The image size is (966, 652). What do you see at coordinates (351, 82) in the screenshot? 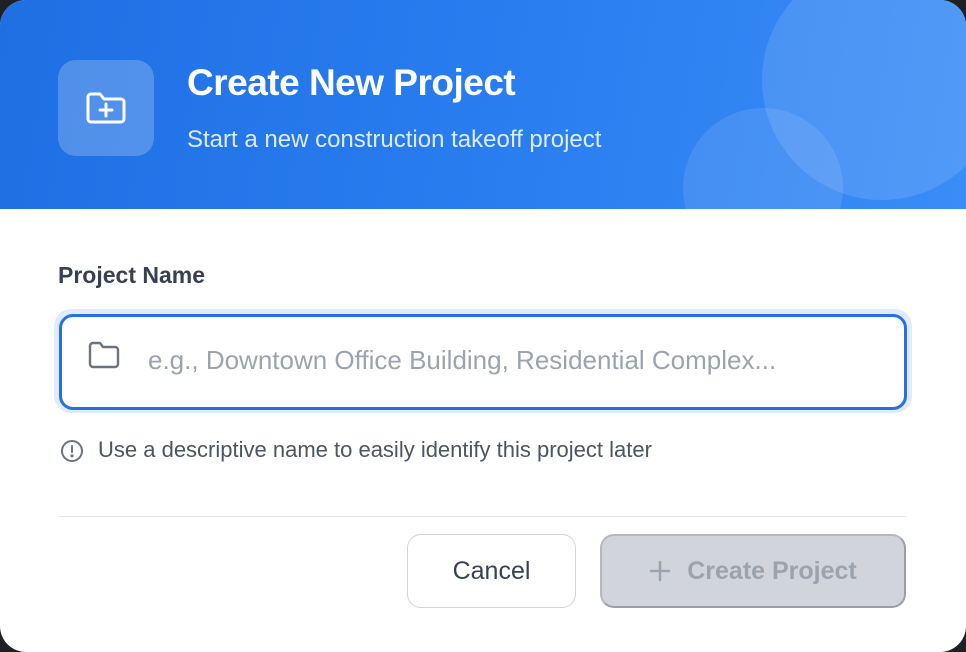
I see `dialog-title: Create New Project` at bounding box center [351, 82].